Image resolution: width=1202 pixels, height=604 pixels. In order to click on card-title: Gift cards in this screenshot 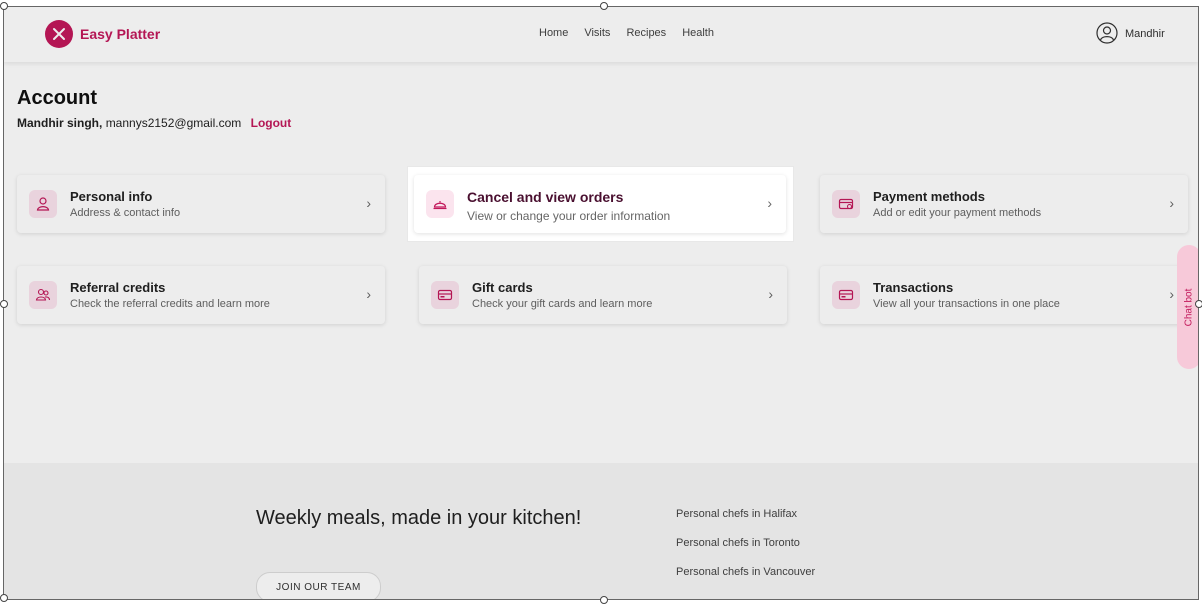, I will do `click(502, 287)`.